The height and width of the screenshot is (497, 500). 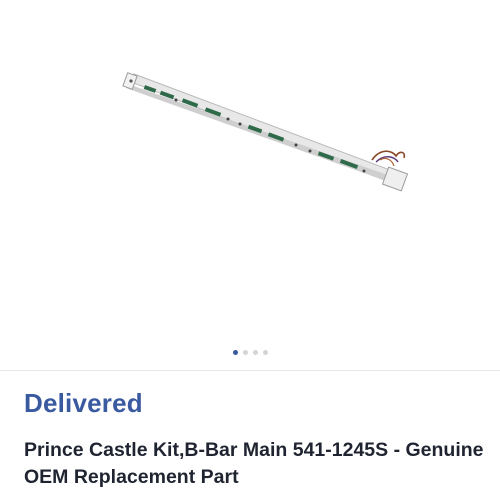 What do you see at coordinates (265, 132) in the screenshot?
I see `product-photo` at bounding box center [265, 132].